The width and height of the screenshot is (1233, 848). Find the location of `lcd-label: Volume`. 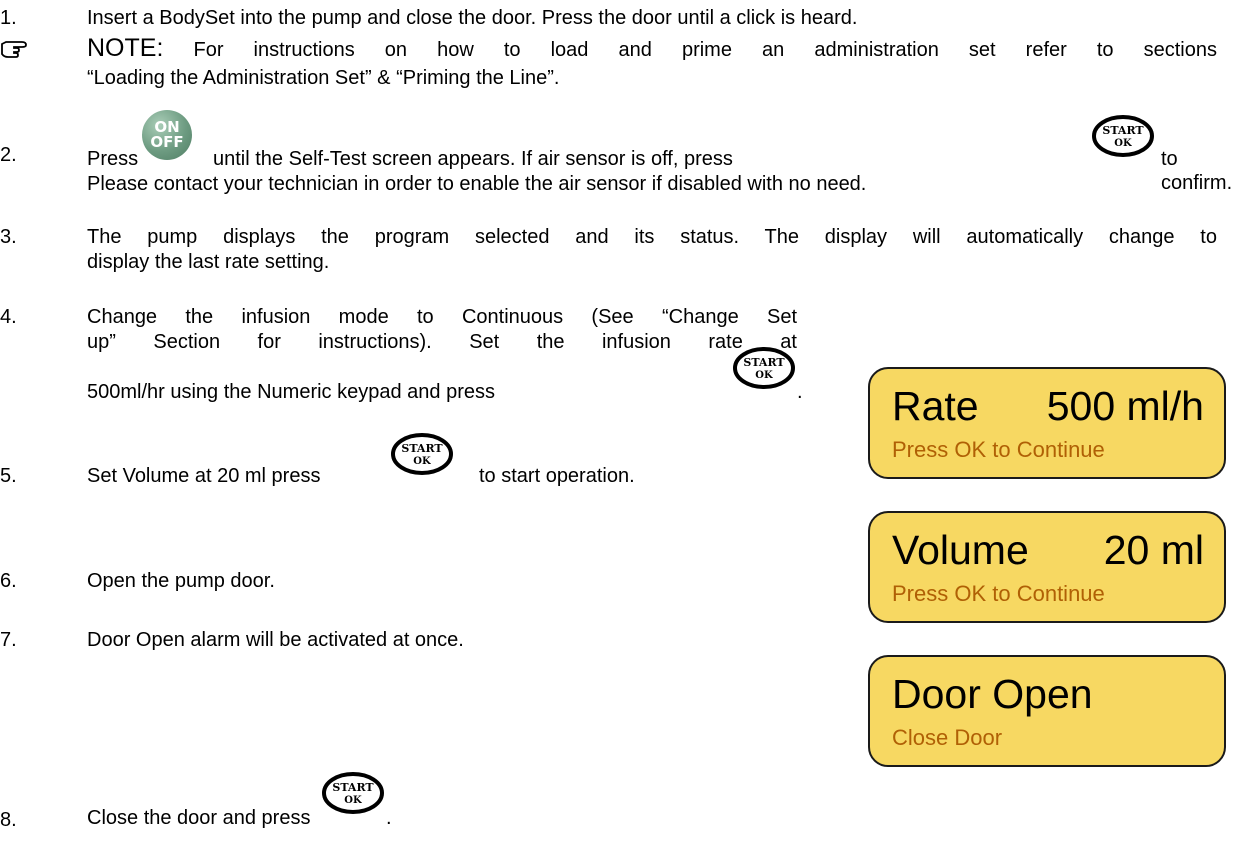

lcd-label: Volume is located at coordinates (960, 550).